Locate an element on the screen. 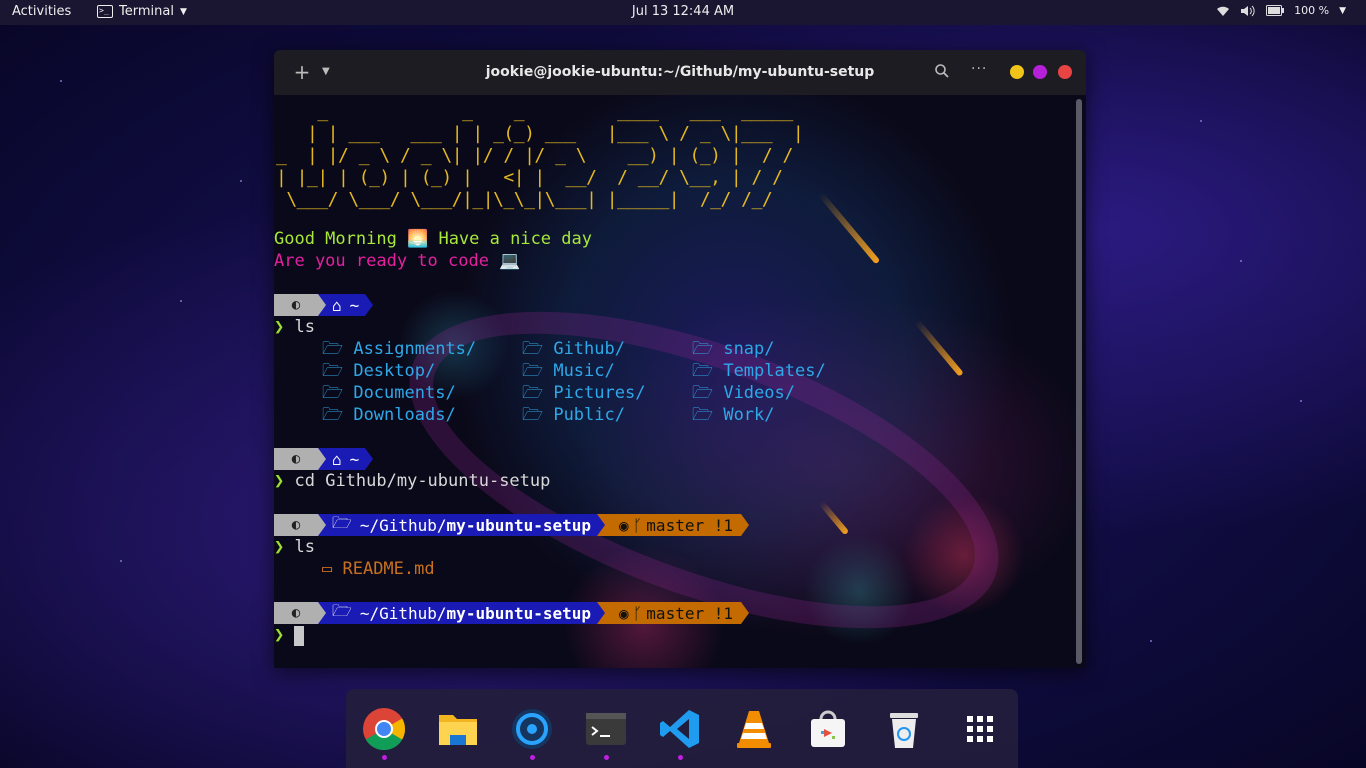 This screenshot has width=1366, height=768. greeting-line-2: Are you ready to code 💻 is located at coordinates (397, 261).